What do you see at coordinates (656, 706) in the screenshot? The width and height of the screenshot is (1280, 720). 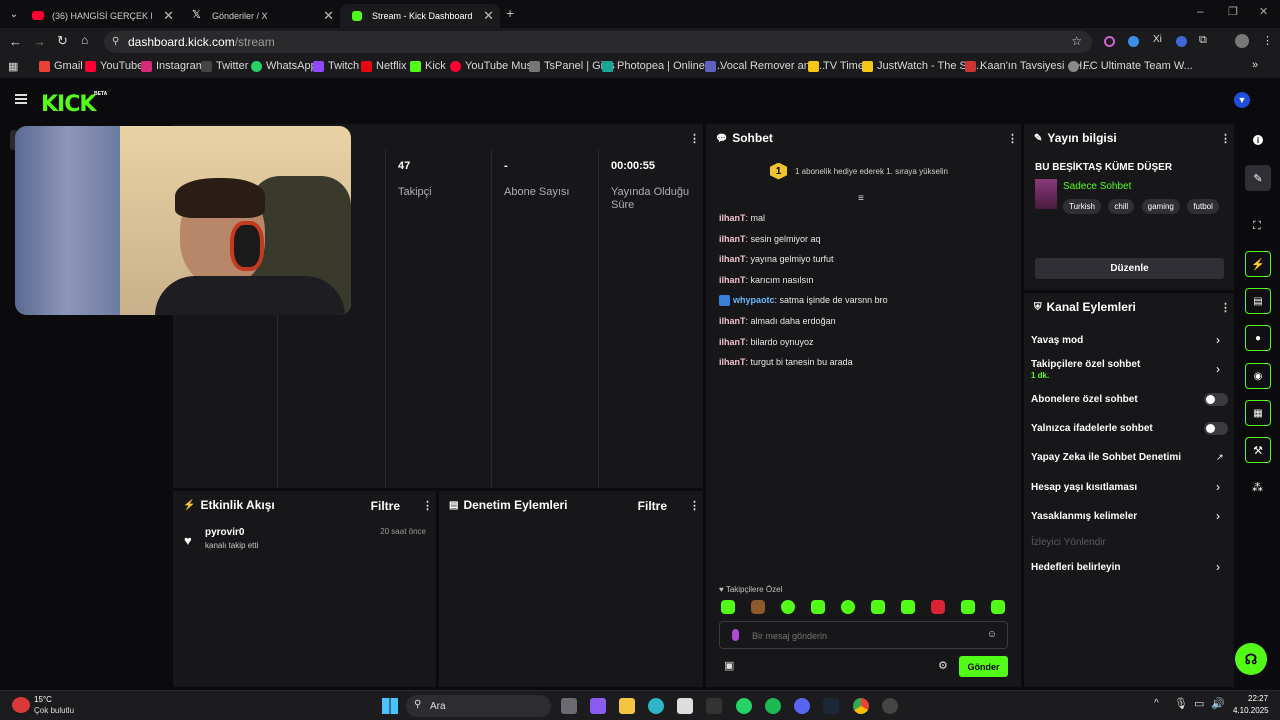 I see `edge-icon` at bounding box center [656, 706].